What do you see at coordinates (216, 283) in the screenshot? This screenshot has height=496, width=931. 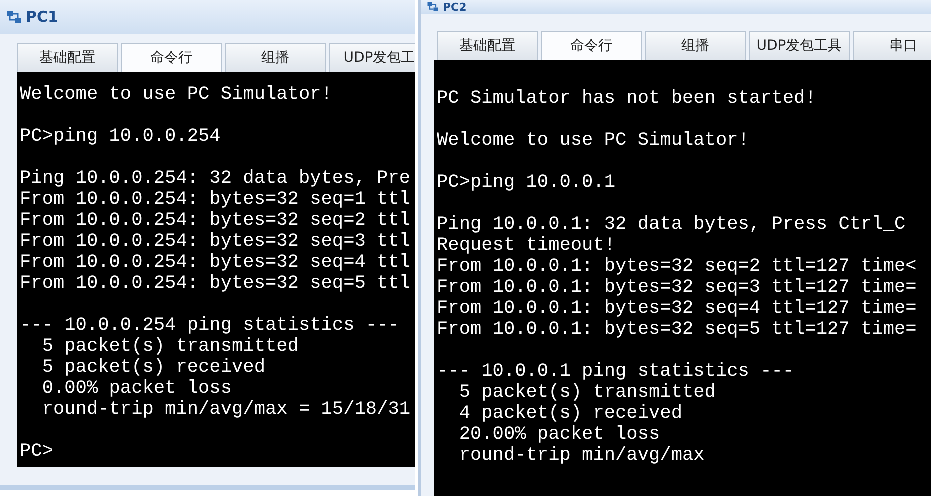 I see `terminal-line: From 10.0.0.254: bytes=32 seq=5 ttl` at bounding box center [216, 283].